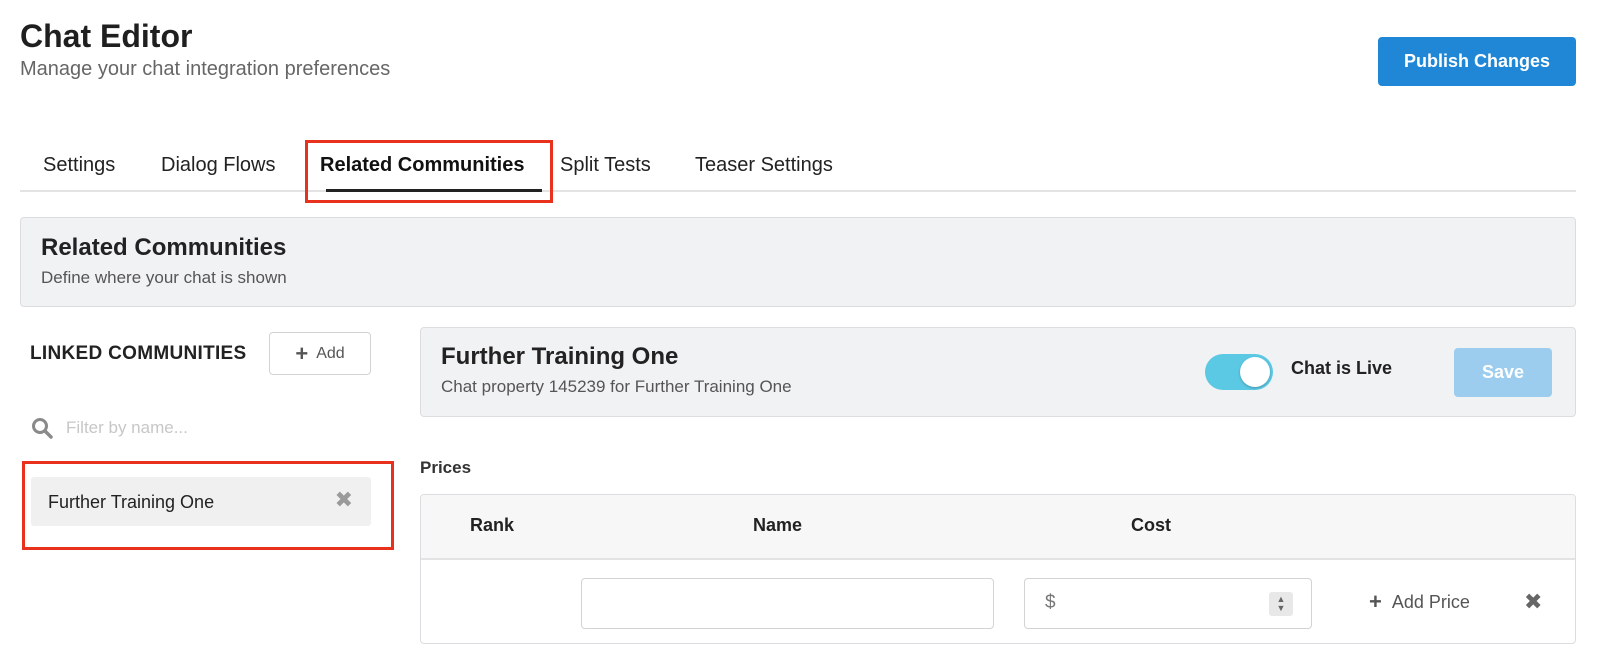 This screenshot has width=1600, height=663. I want to click on chat-live-toggle, so click(1239, 372).